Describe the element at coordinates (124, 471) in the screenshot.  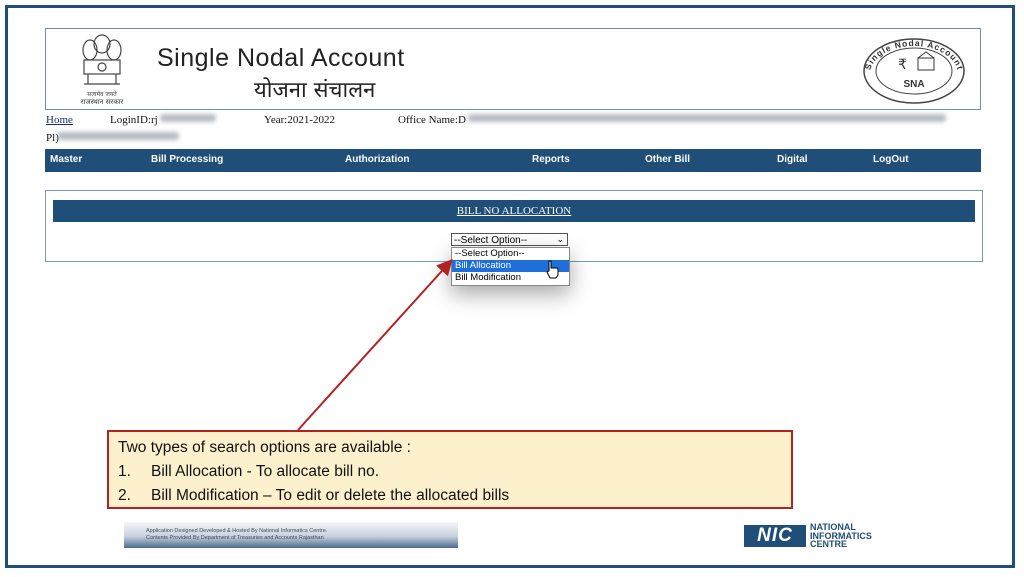
I see `callout-item1-num: 1.` at that location.